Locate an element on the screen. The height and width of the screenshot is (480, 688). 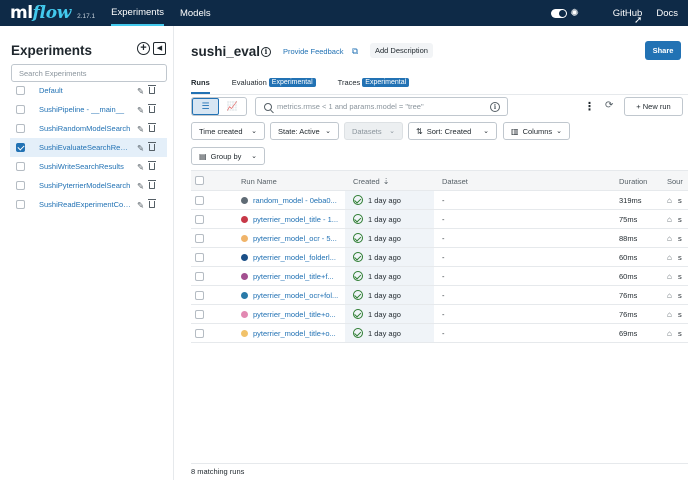
share-button: Share is located at coordinates (663, 50).